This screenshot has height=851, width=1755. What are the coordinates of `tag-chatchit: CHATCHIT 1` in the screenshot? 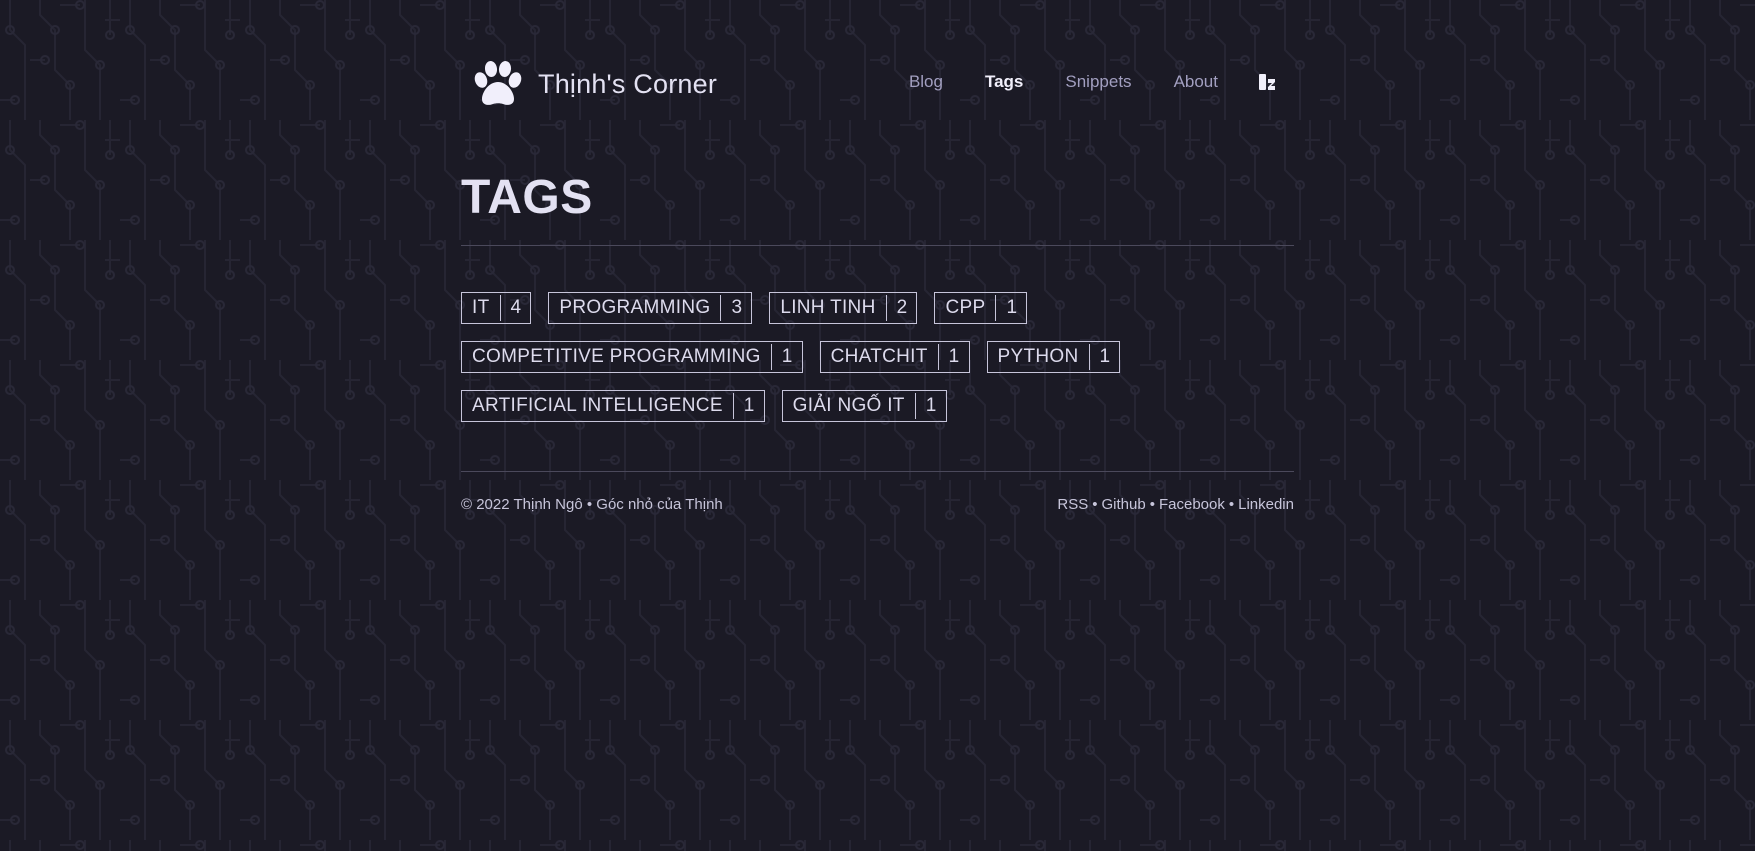 It's located at (894, 357).